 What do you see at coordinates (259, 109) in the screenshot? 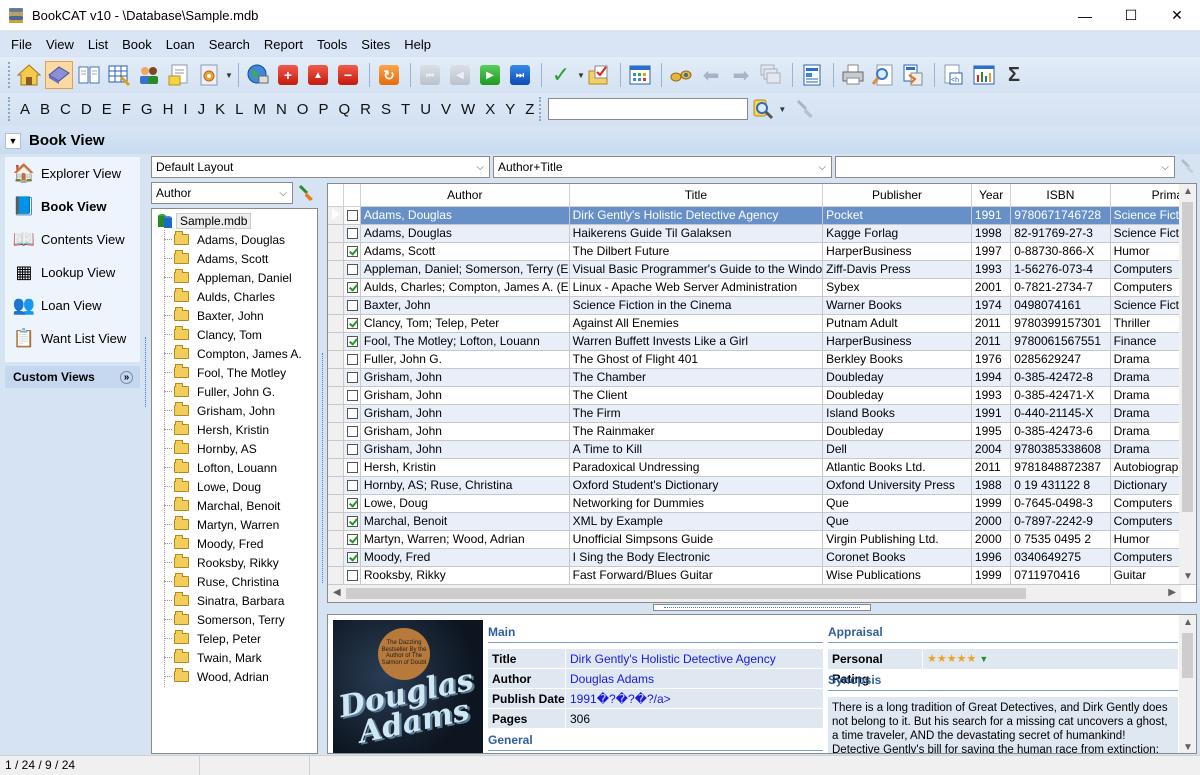
I see `letter-filter-m: M` at bounding box center [259, 109].